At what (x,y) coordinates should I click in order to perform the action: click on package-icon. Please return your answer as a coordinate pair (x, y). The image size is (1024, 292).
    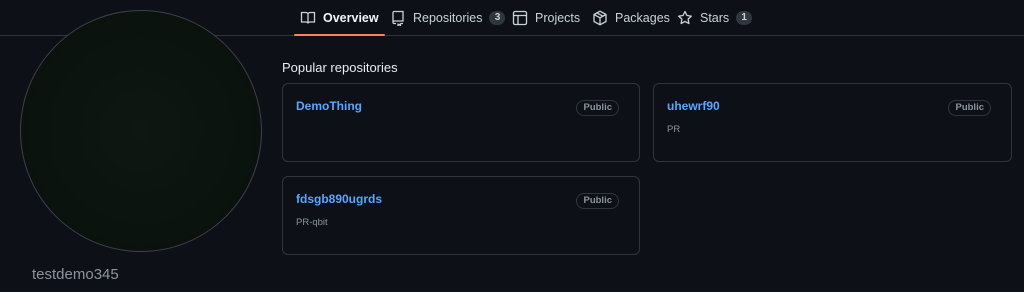
    Looking at the image, I should click on (600, 18).